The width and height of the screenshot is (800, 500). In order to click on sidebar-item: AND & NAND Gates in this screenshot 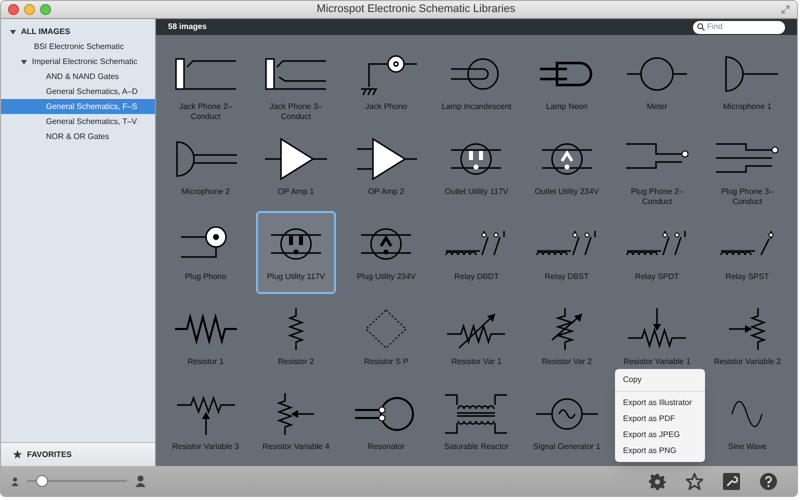, I will do `click(78, 76)`.